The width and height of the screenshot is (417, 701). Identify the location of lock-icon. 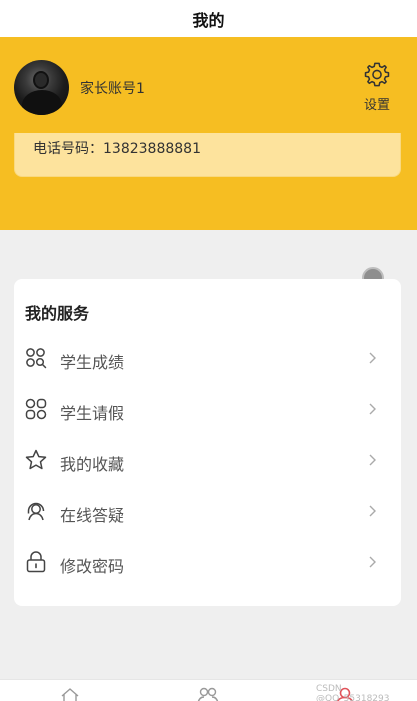
(36, 562).